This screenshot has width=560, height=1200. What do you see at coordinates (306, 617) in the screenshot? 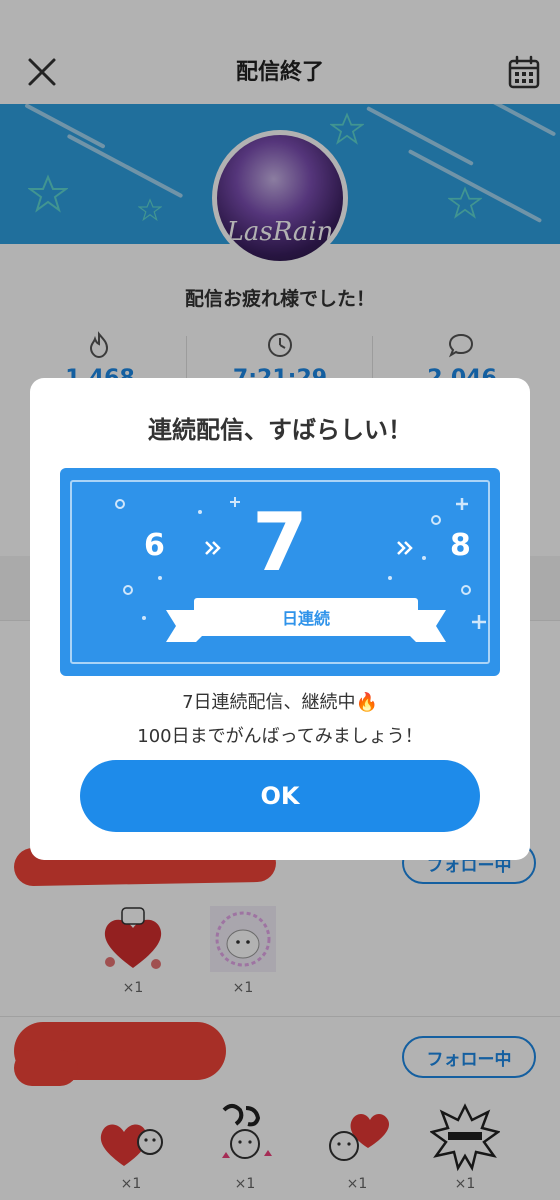
I see `streak-ribbon: 日連続` at bounding box center [306, 617].